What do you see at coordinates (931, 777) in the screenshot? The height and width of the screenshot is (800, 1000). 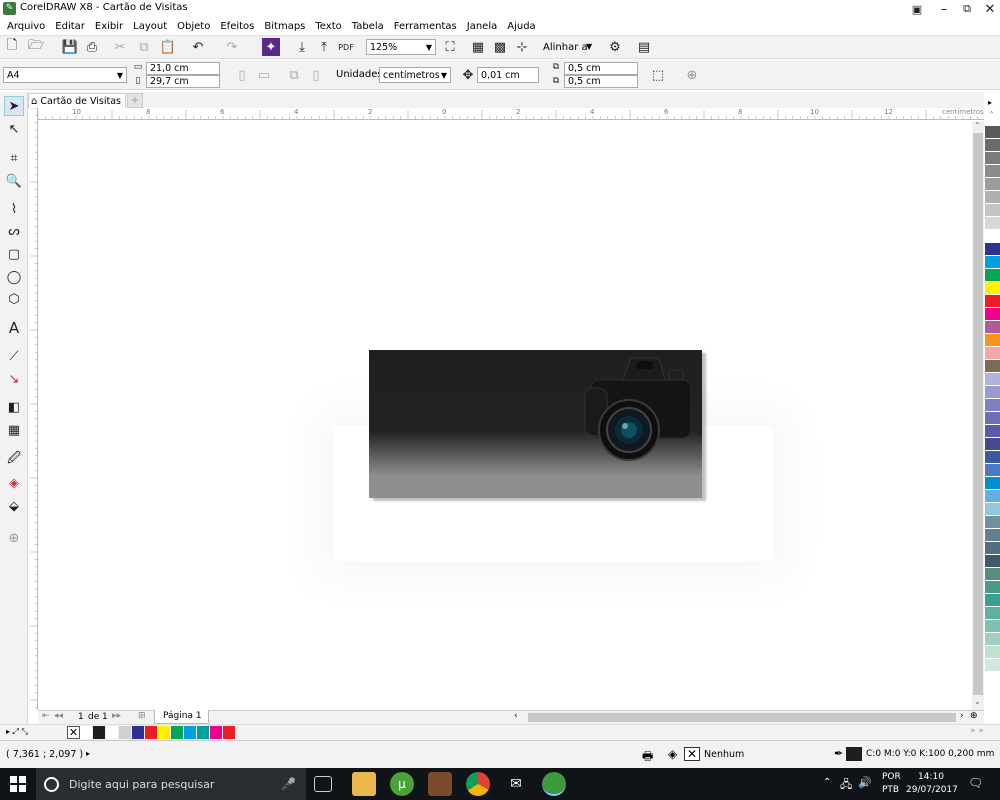 I see `clock-time: 14:10` at bounding box center [931, 777].